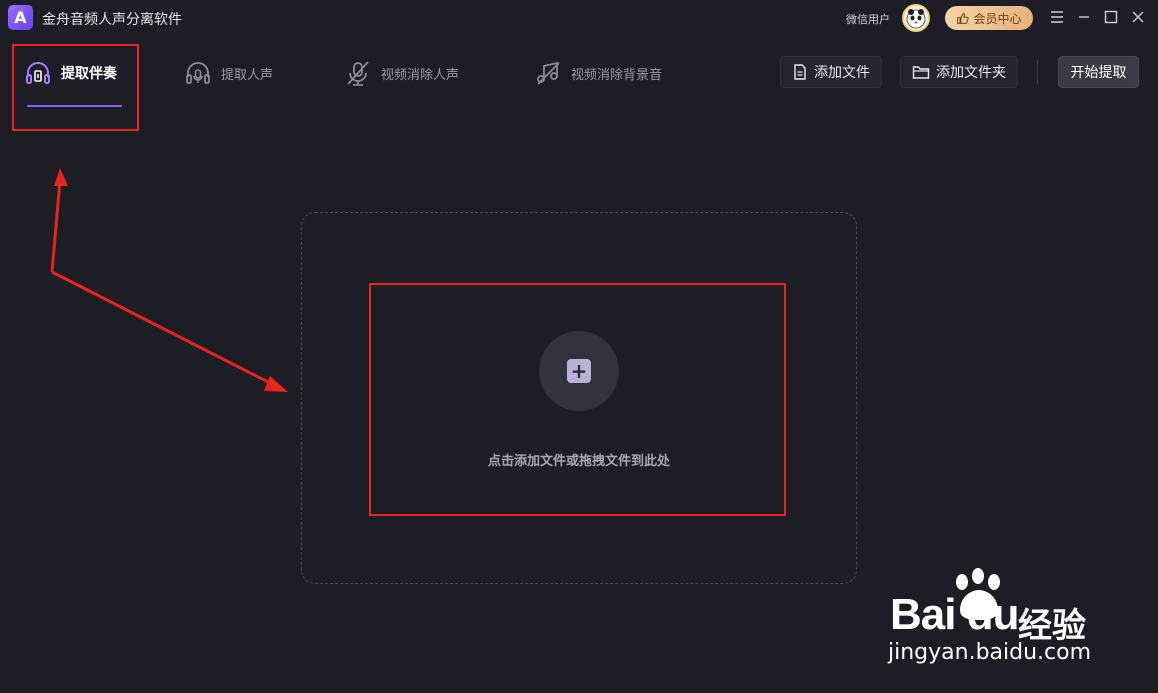 The width and height of the screenshot is (1158, 693). Describe the element at coordinates (577, 399) in the screenshot. I see `annotation-highlight-dropzone` at that location.